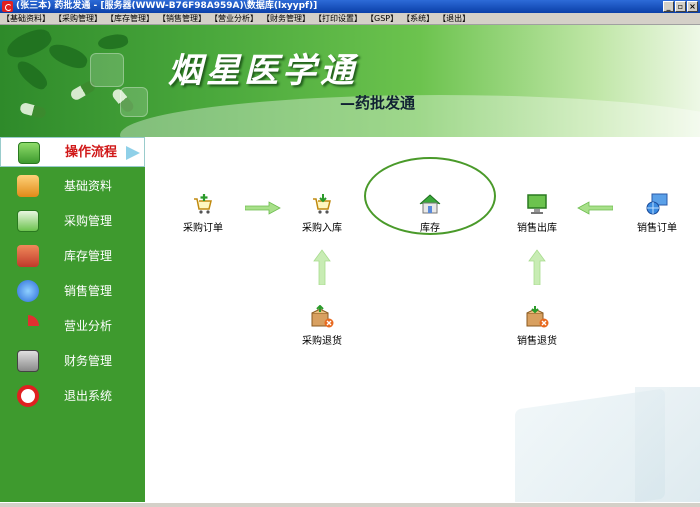 The image size is (700, 507). Describe the element at coordinates (182, 18) in the screenshot. I see `menu-sales: 【销售管理】` at that location.